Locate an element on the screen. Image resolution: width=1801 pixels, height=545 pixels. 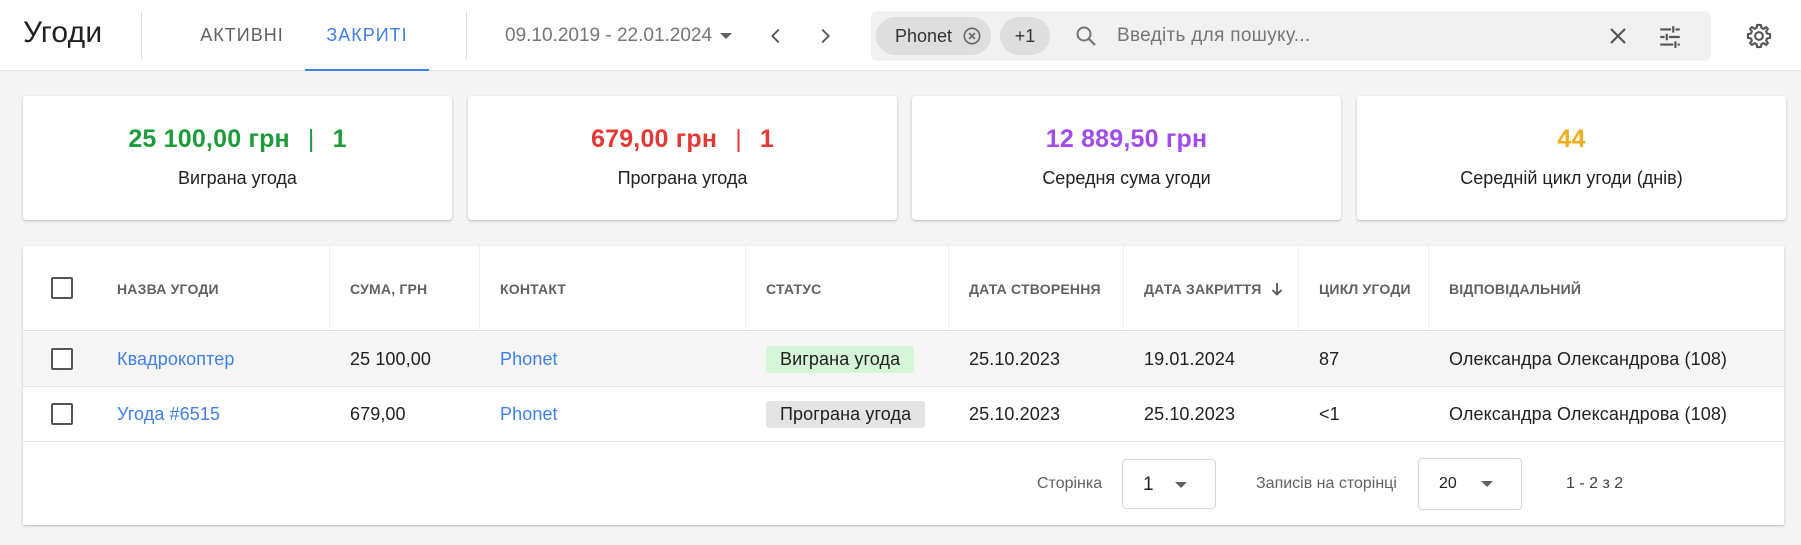
column-header-closed: ДАТА ЗАКРИТТЯ is located at coordinates (1211, 288).